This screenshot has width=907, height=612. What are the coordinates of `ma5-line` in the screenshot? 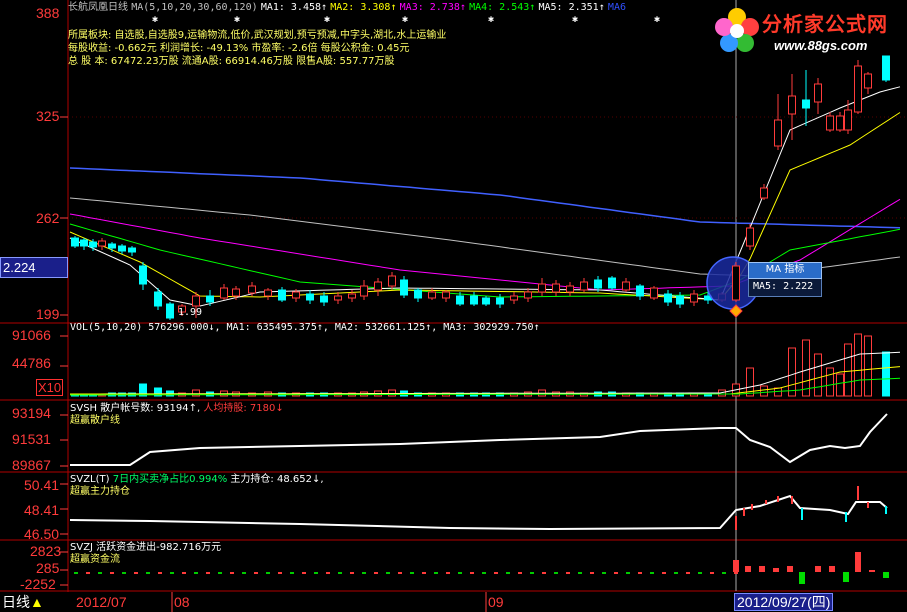 It's located at (485, 198).